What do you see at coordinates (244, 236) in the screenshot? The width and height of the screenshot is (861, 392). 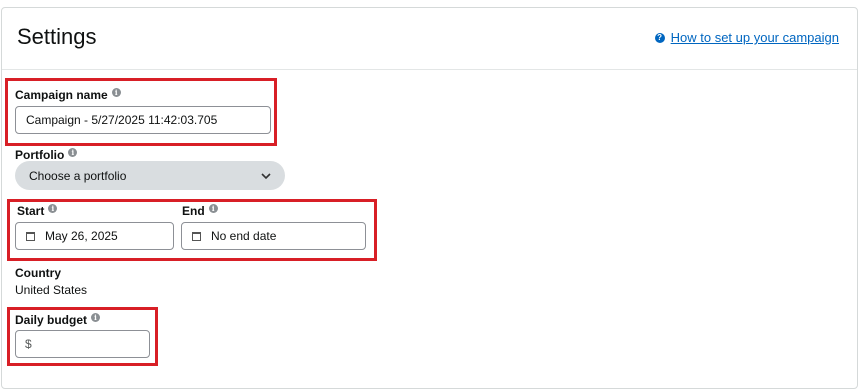 I see `end-date-value: No end date` at bounding box center [244, 236].